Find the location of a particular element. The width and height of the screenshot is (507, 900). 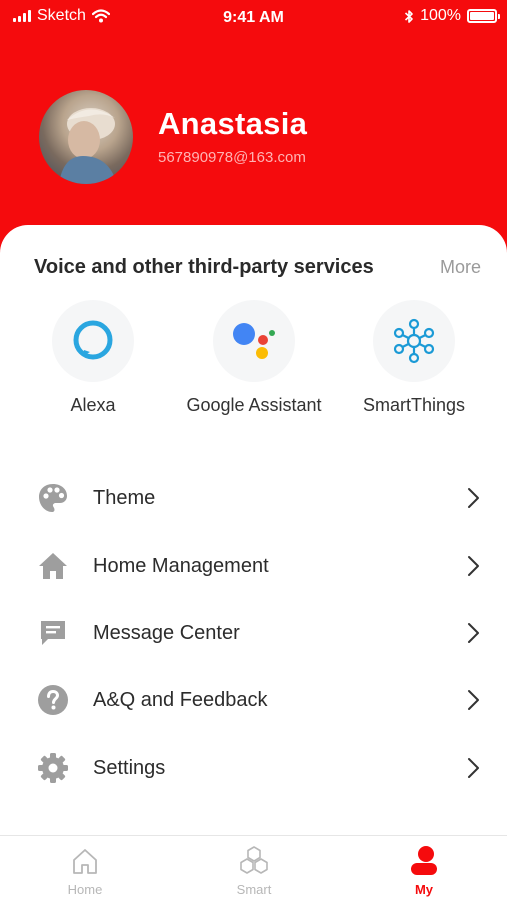

google-assistant-icon is located at coordinates (254, 341).